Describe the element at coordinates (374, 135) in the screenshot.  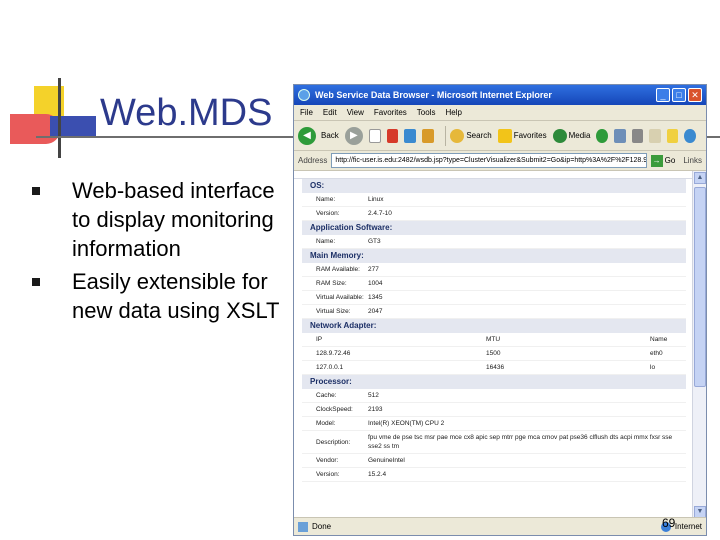
I see `page-icon` at that location.